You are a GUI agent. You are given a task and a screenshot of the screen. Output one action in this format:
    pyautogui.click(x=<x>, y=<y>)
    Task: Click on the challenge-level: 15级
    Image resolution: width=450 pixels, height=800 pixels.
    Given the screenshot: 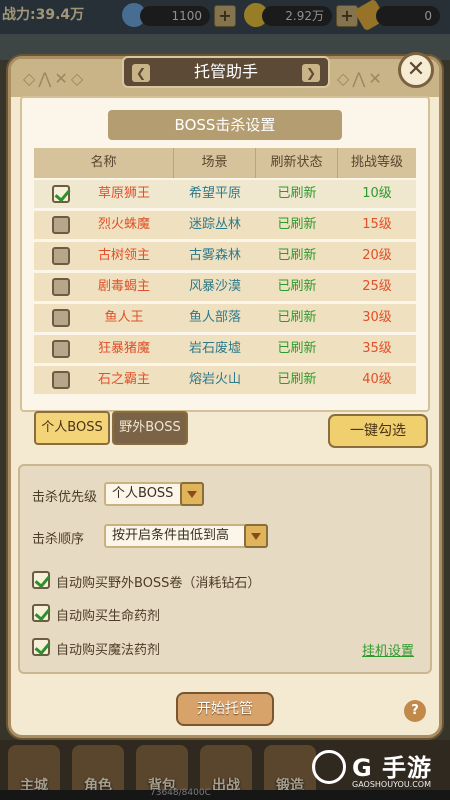 What is the action you would take?
    pyautogui.click(x=377, y=224)
    